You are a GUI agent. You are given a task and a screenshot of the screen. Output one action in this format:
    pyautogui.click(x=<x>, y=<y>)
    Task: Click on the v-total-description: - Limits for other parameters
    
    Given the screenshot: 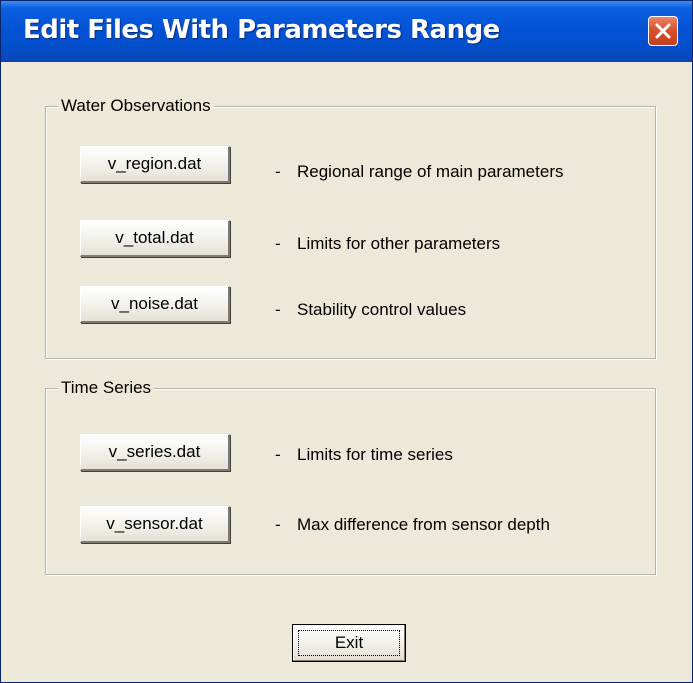 What is the action you would take?
    pyautogui.click(x=387, y=244)
    